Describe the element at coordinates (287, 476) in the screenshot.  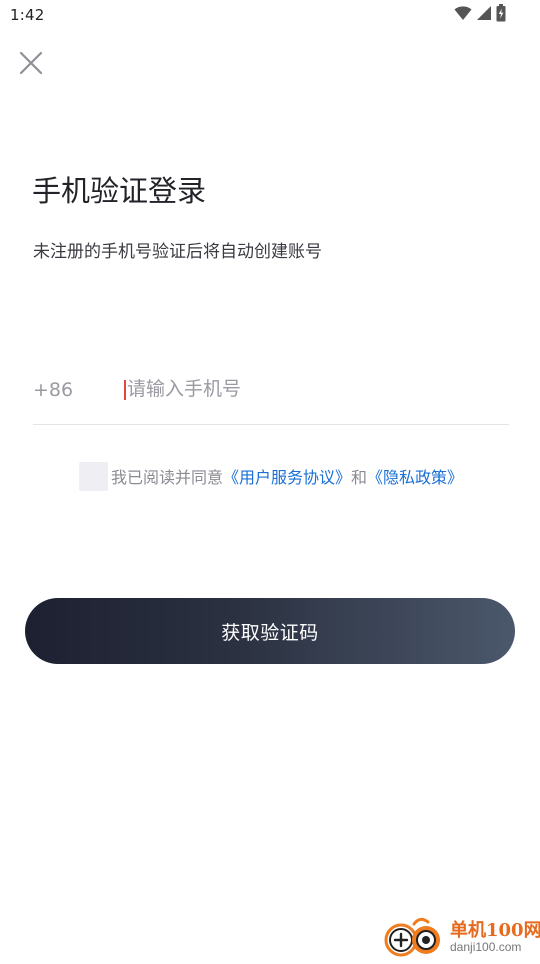
I see `terms-link: 《用户服务协议》` at that location.